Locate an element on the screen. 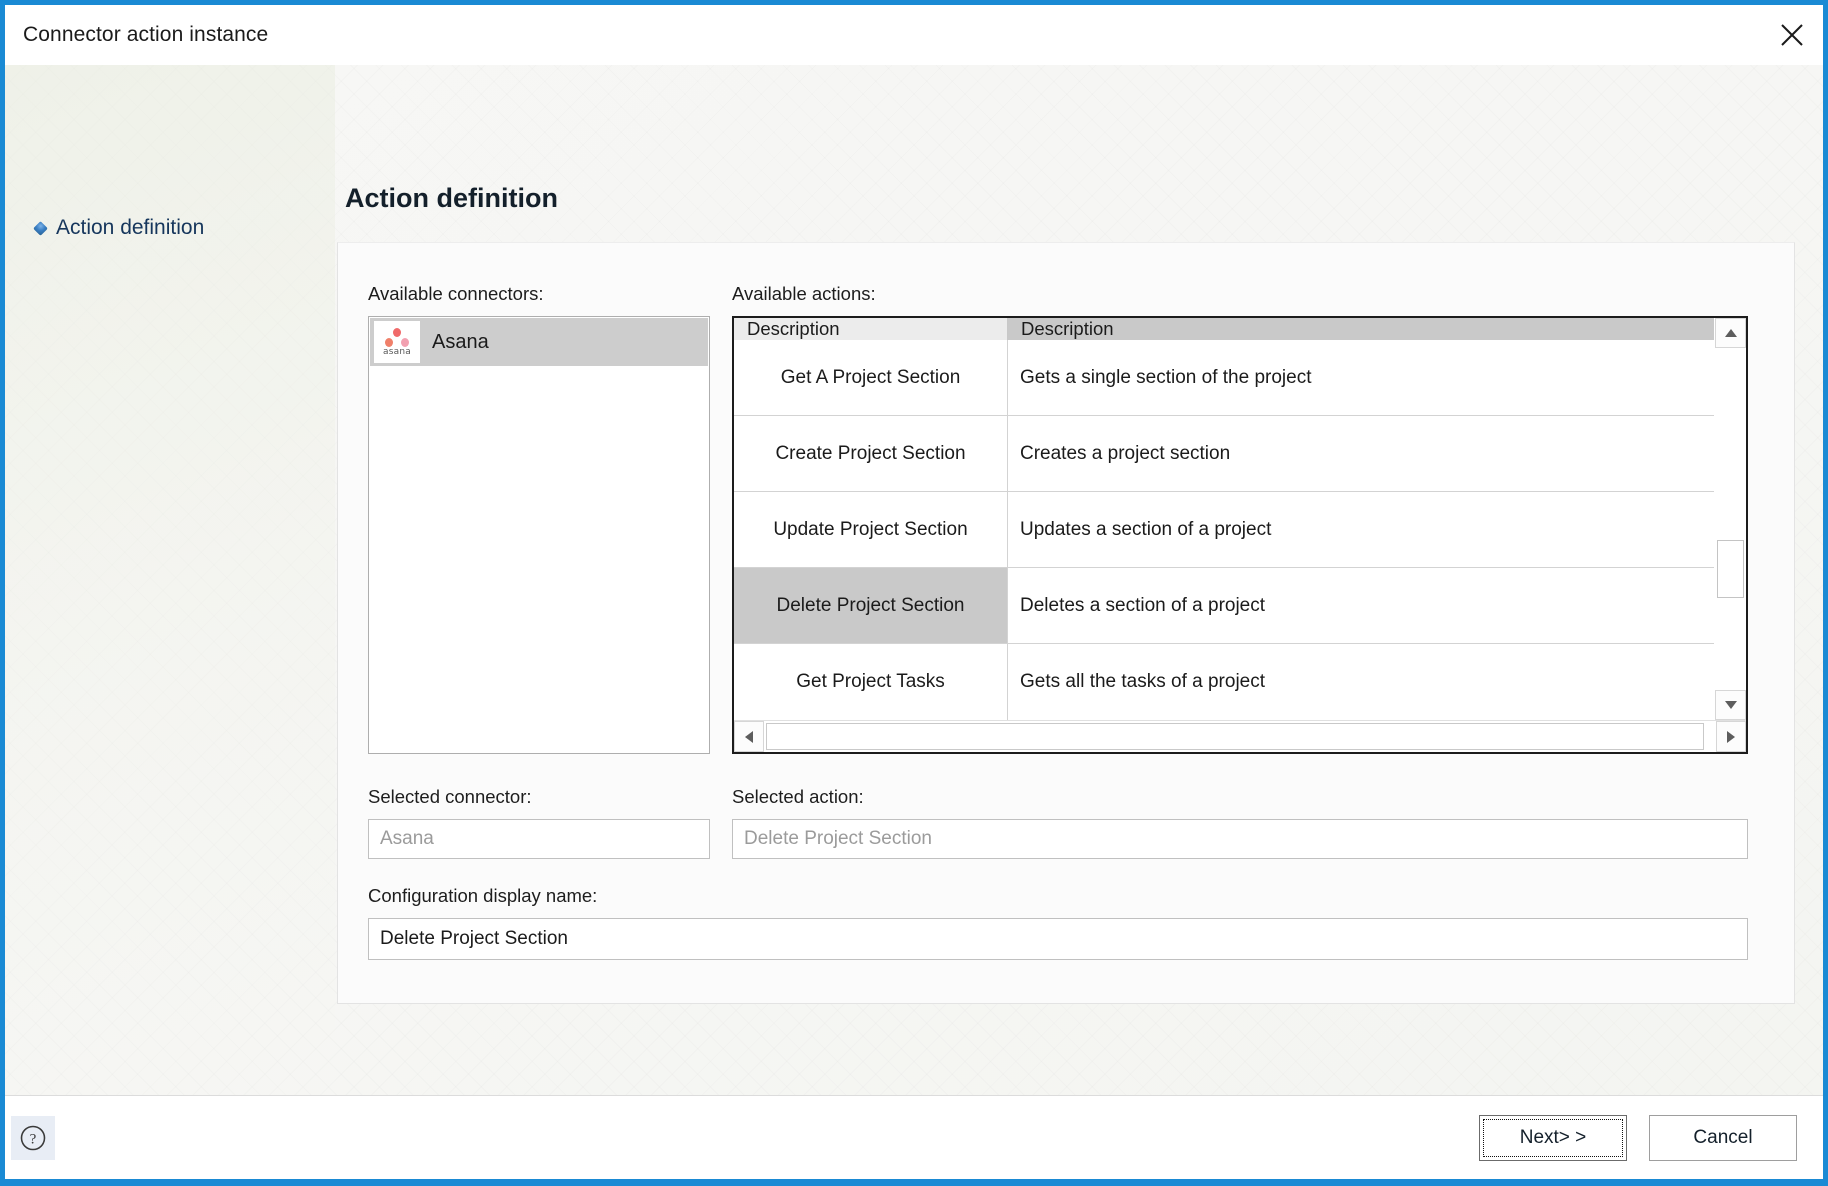  grid-header-row: Description Description is located at coordinates (1224, 329).